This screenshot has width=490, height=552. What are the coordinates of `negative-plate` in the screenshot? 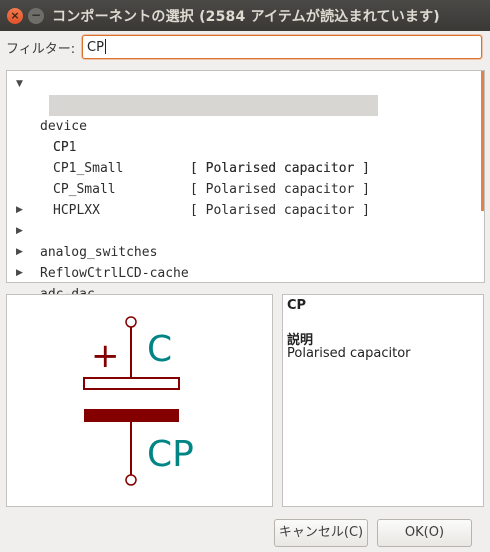 It's located at (131, 415).